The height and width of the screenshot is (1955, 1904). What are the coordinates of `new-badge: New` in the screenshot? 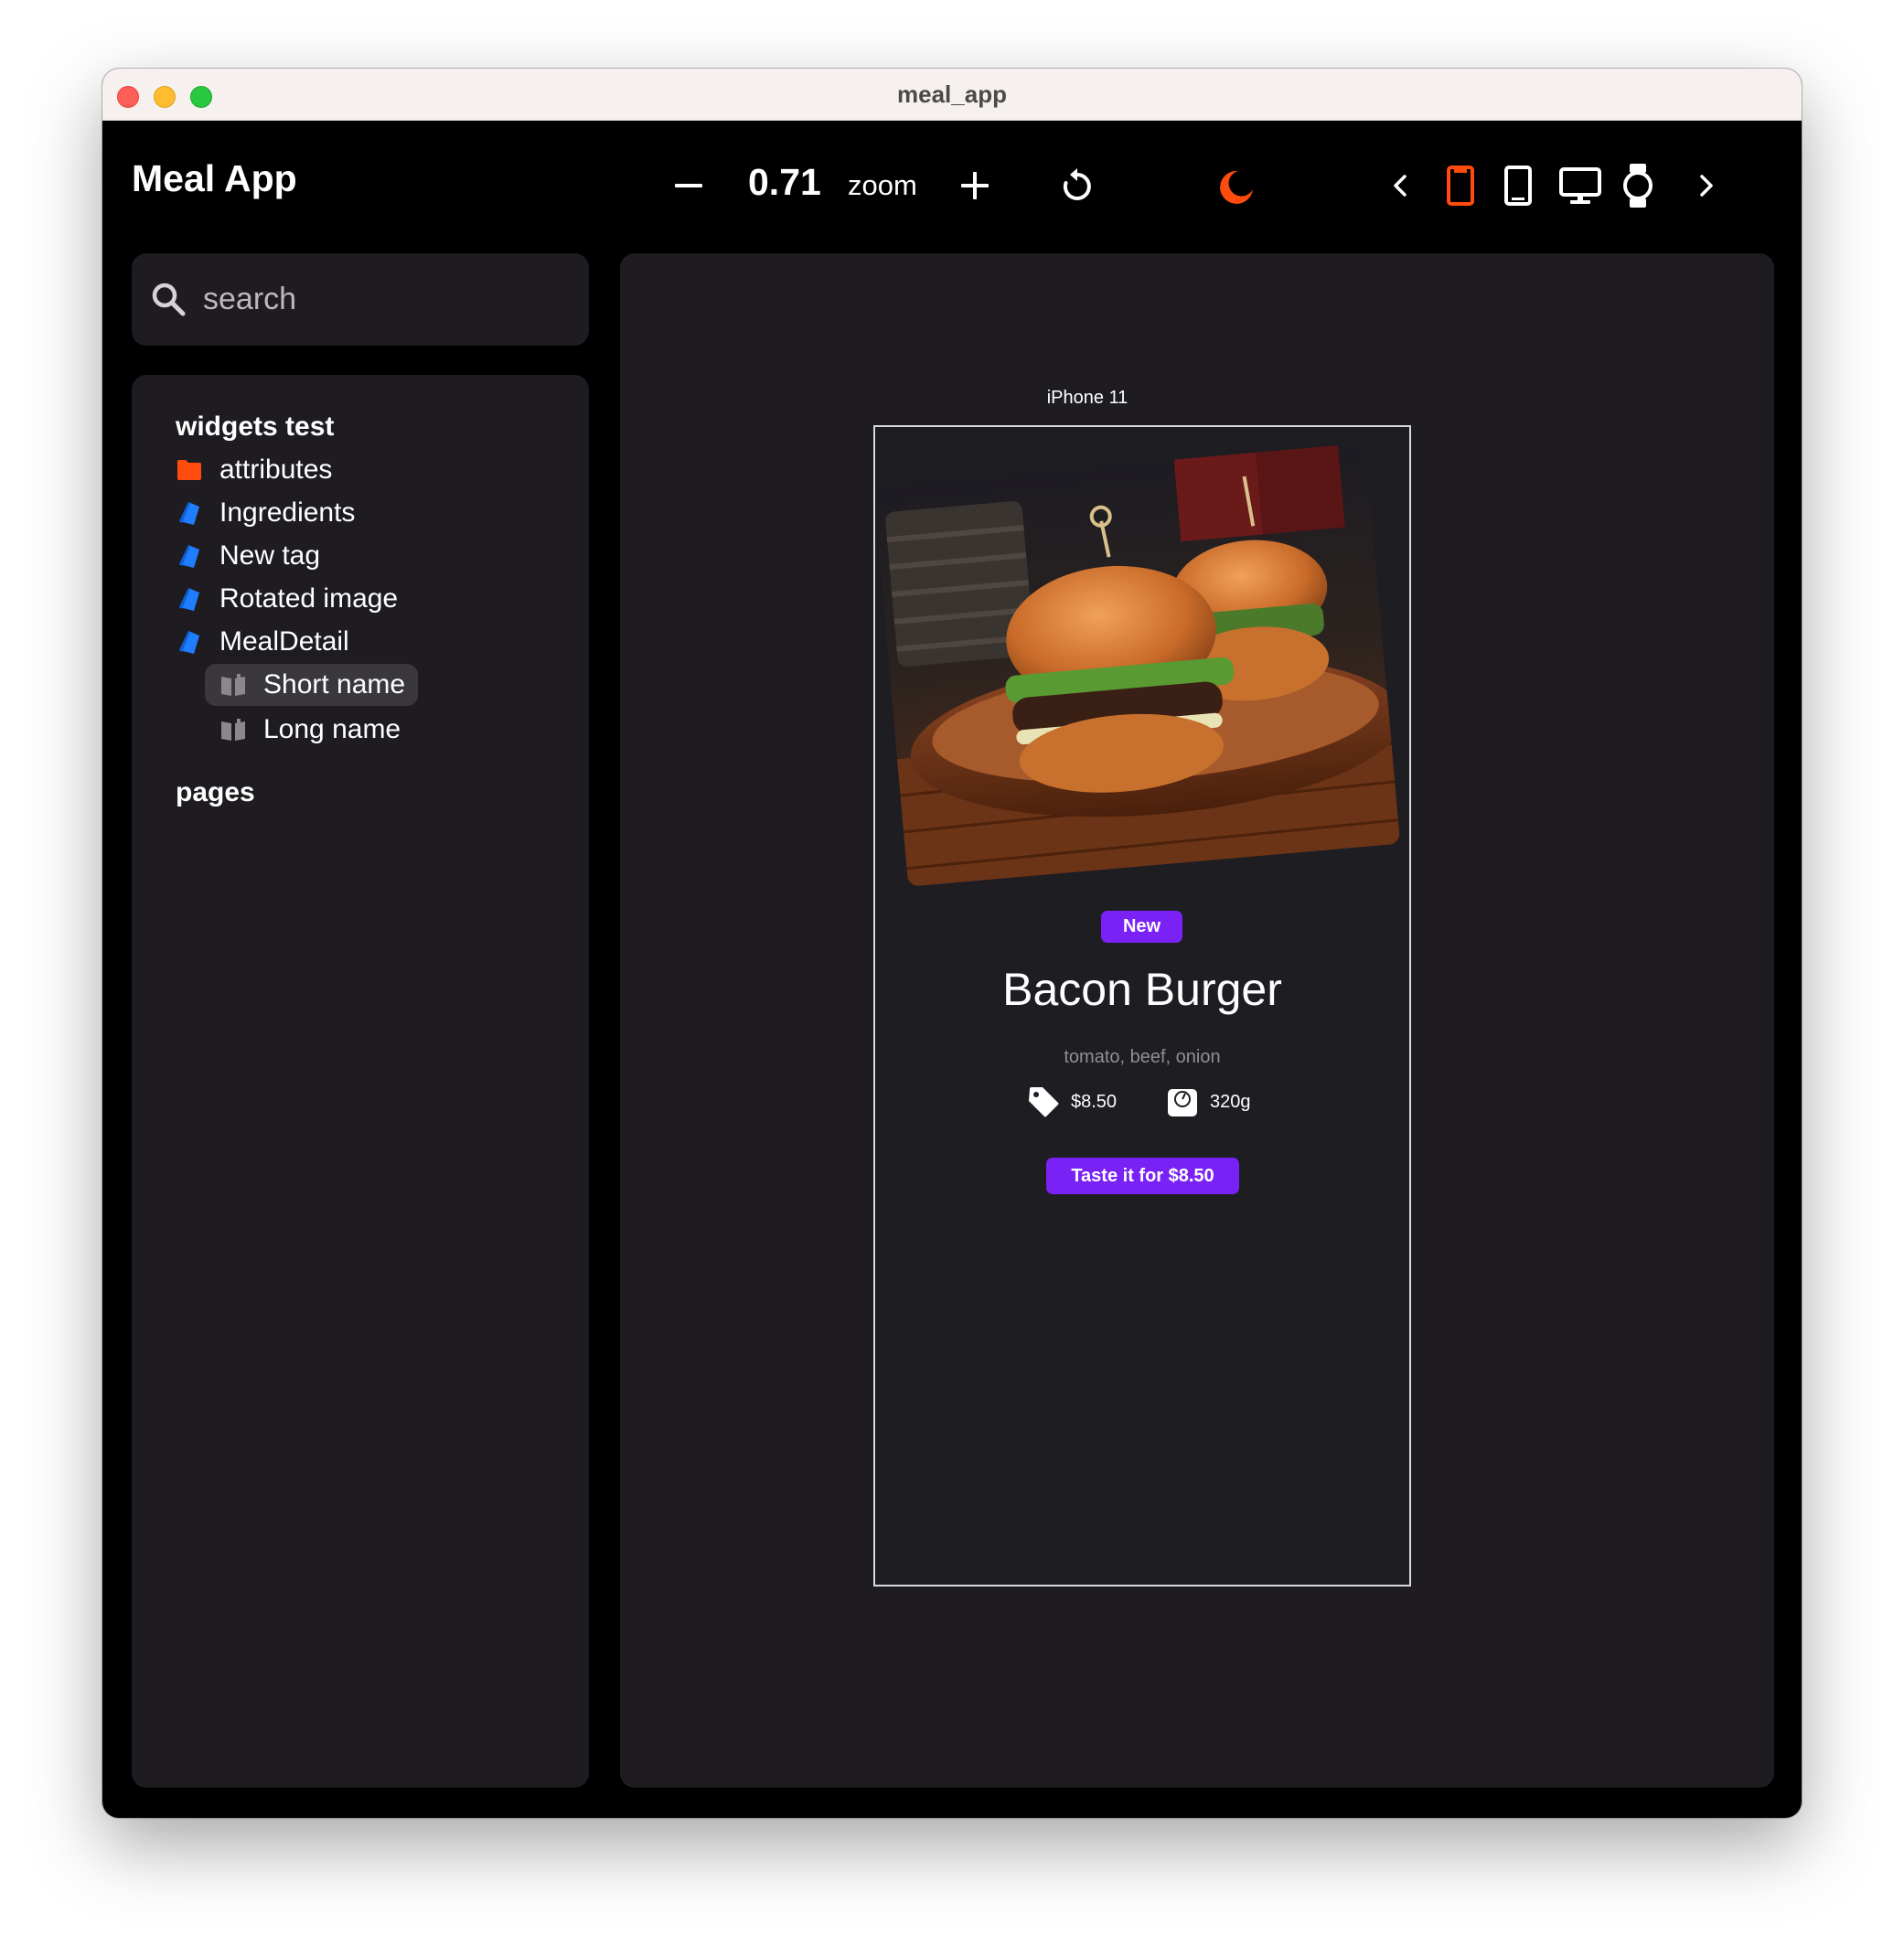 It's located at (1141, 927).